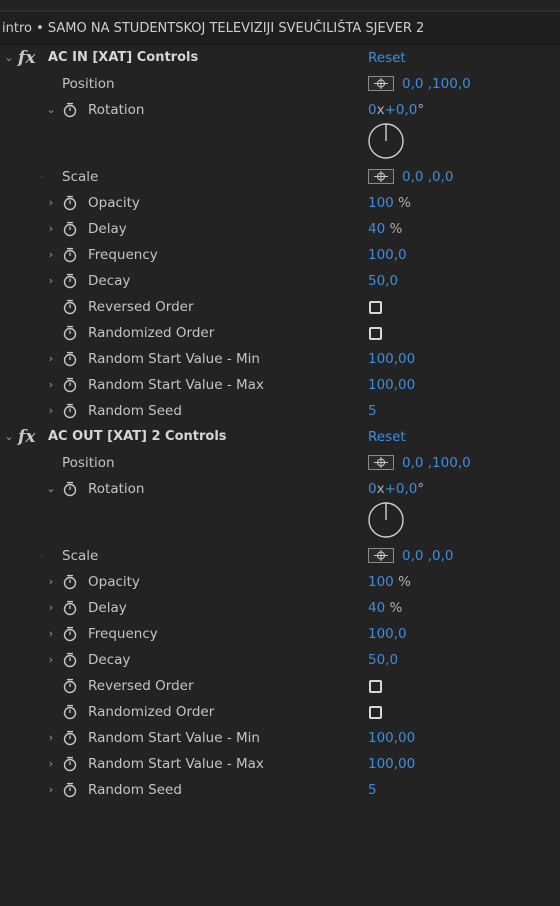 This screenshot has width=560, height=906. What do you see at coordinates (123, 57) in the screenshot?
I see `effect-name: AC IN [XAT] Controls` at bounding box center [123, 57].